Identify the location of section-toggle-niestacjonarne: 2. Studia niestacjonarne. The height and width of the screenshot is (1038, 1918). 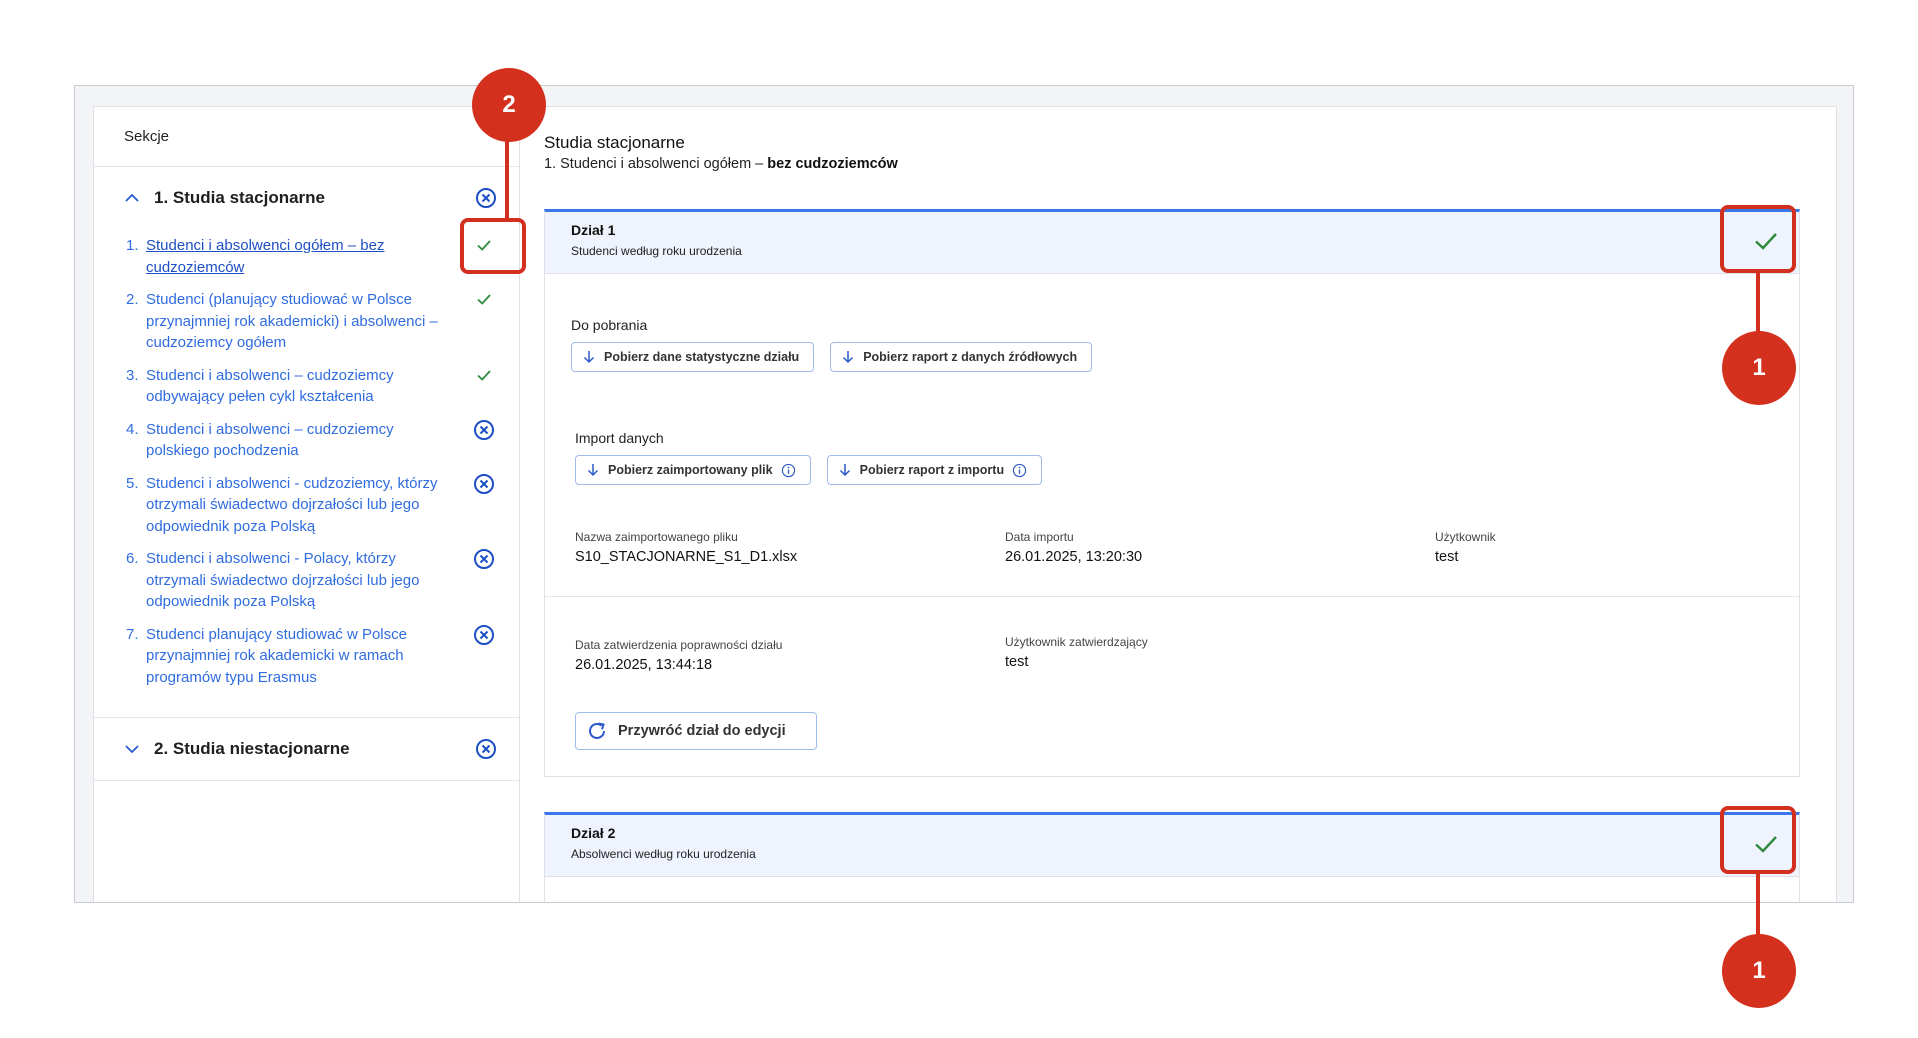
(306, 749).